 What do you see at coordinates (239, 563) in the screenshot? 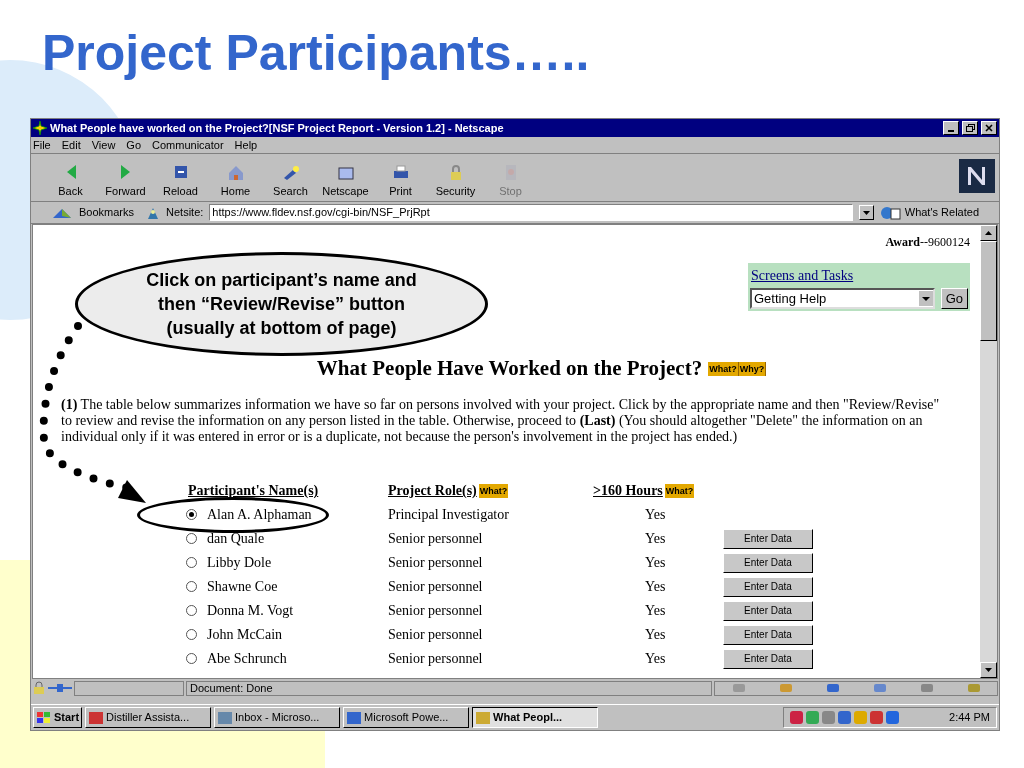
I see `participant-name: Libby Dole` at bounding box center [239, 563].